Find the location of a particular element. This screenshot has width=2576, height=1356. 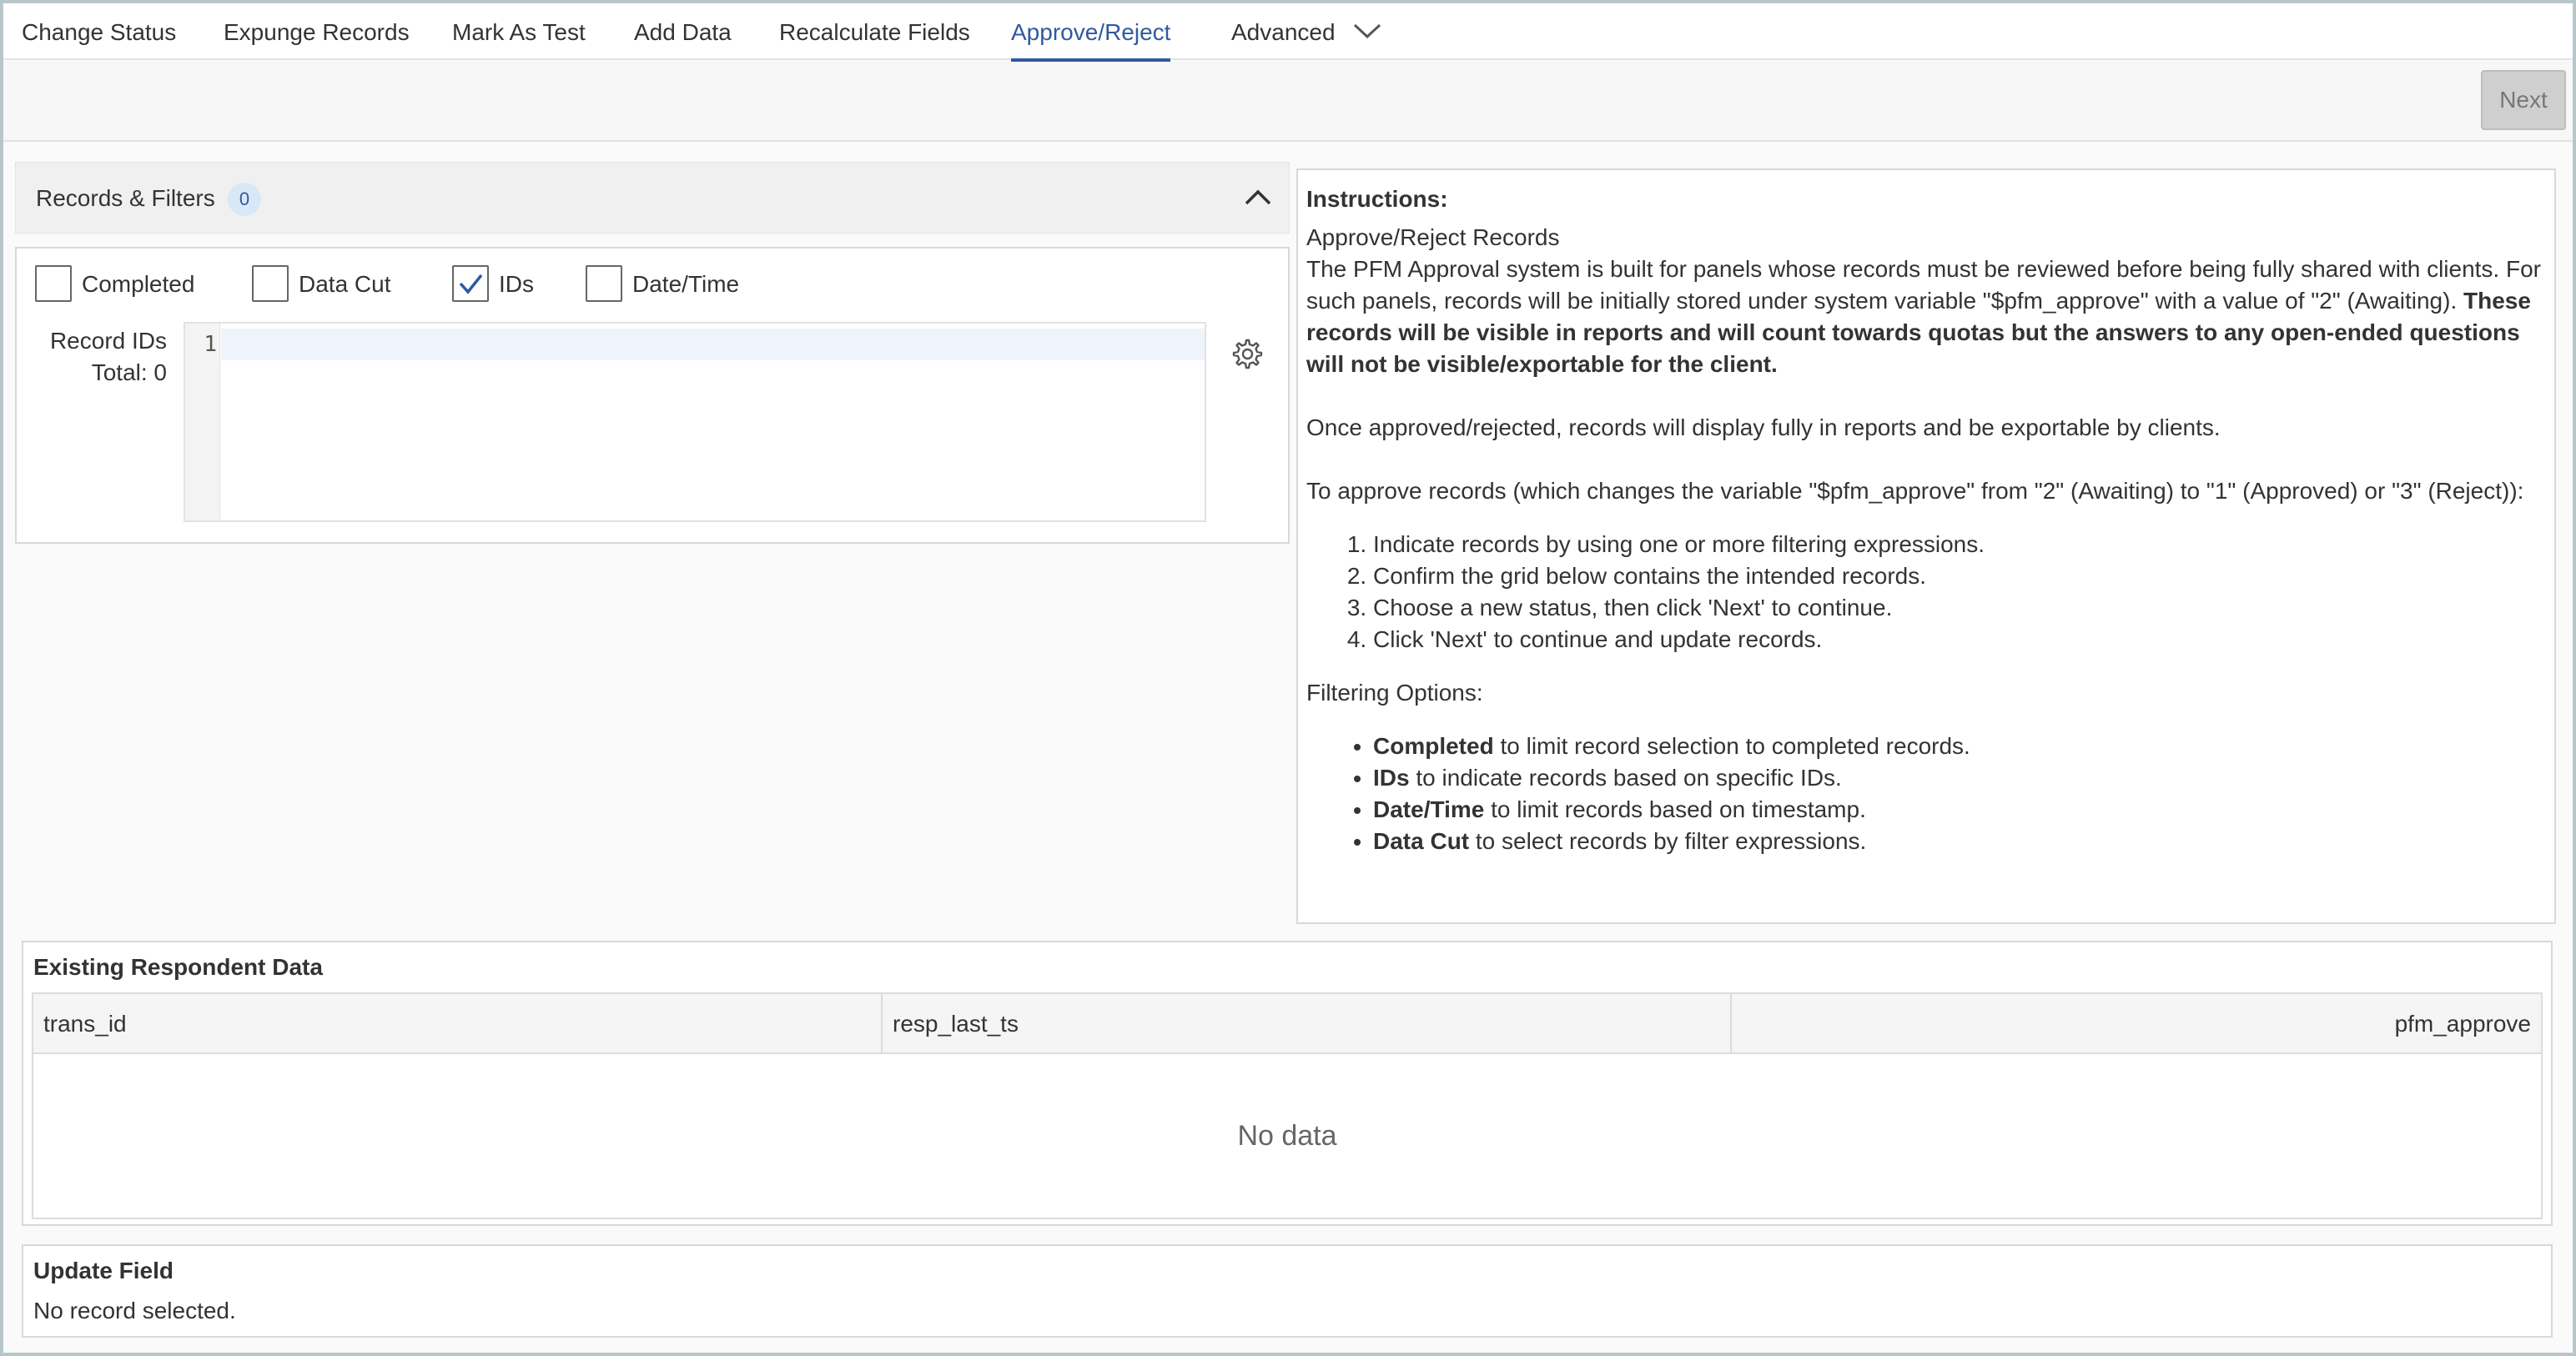

section-title: Update Field is located at coordinates (103, 1270).